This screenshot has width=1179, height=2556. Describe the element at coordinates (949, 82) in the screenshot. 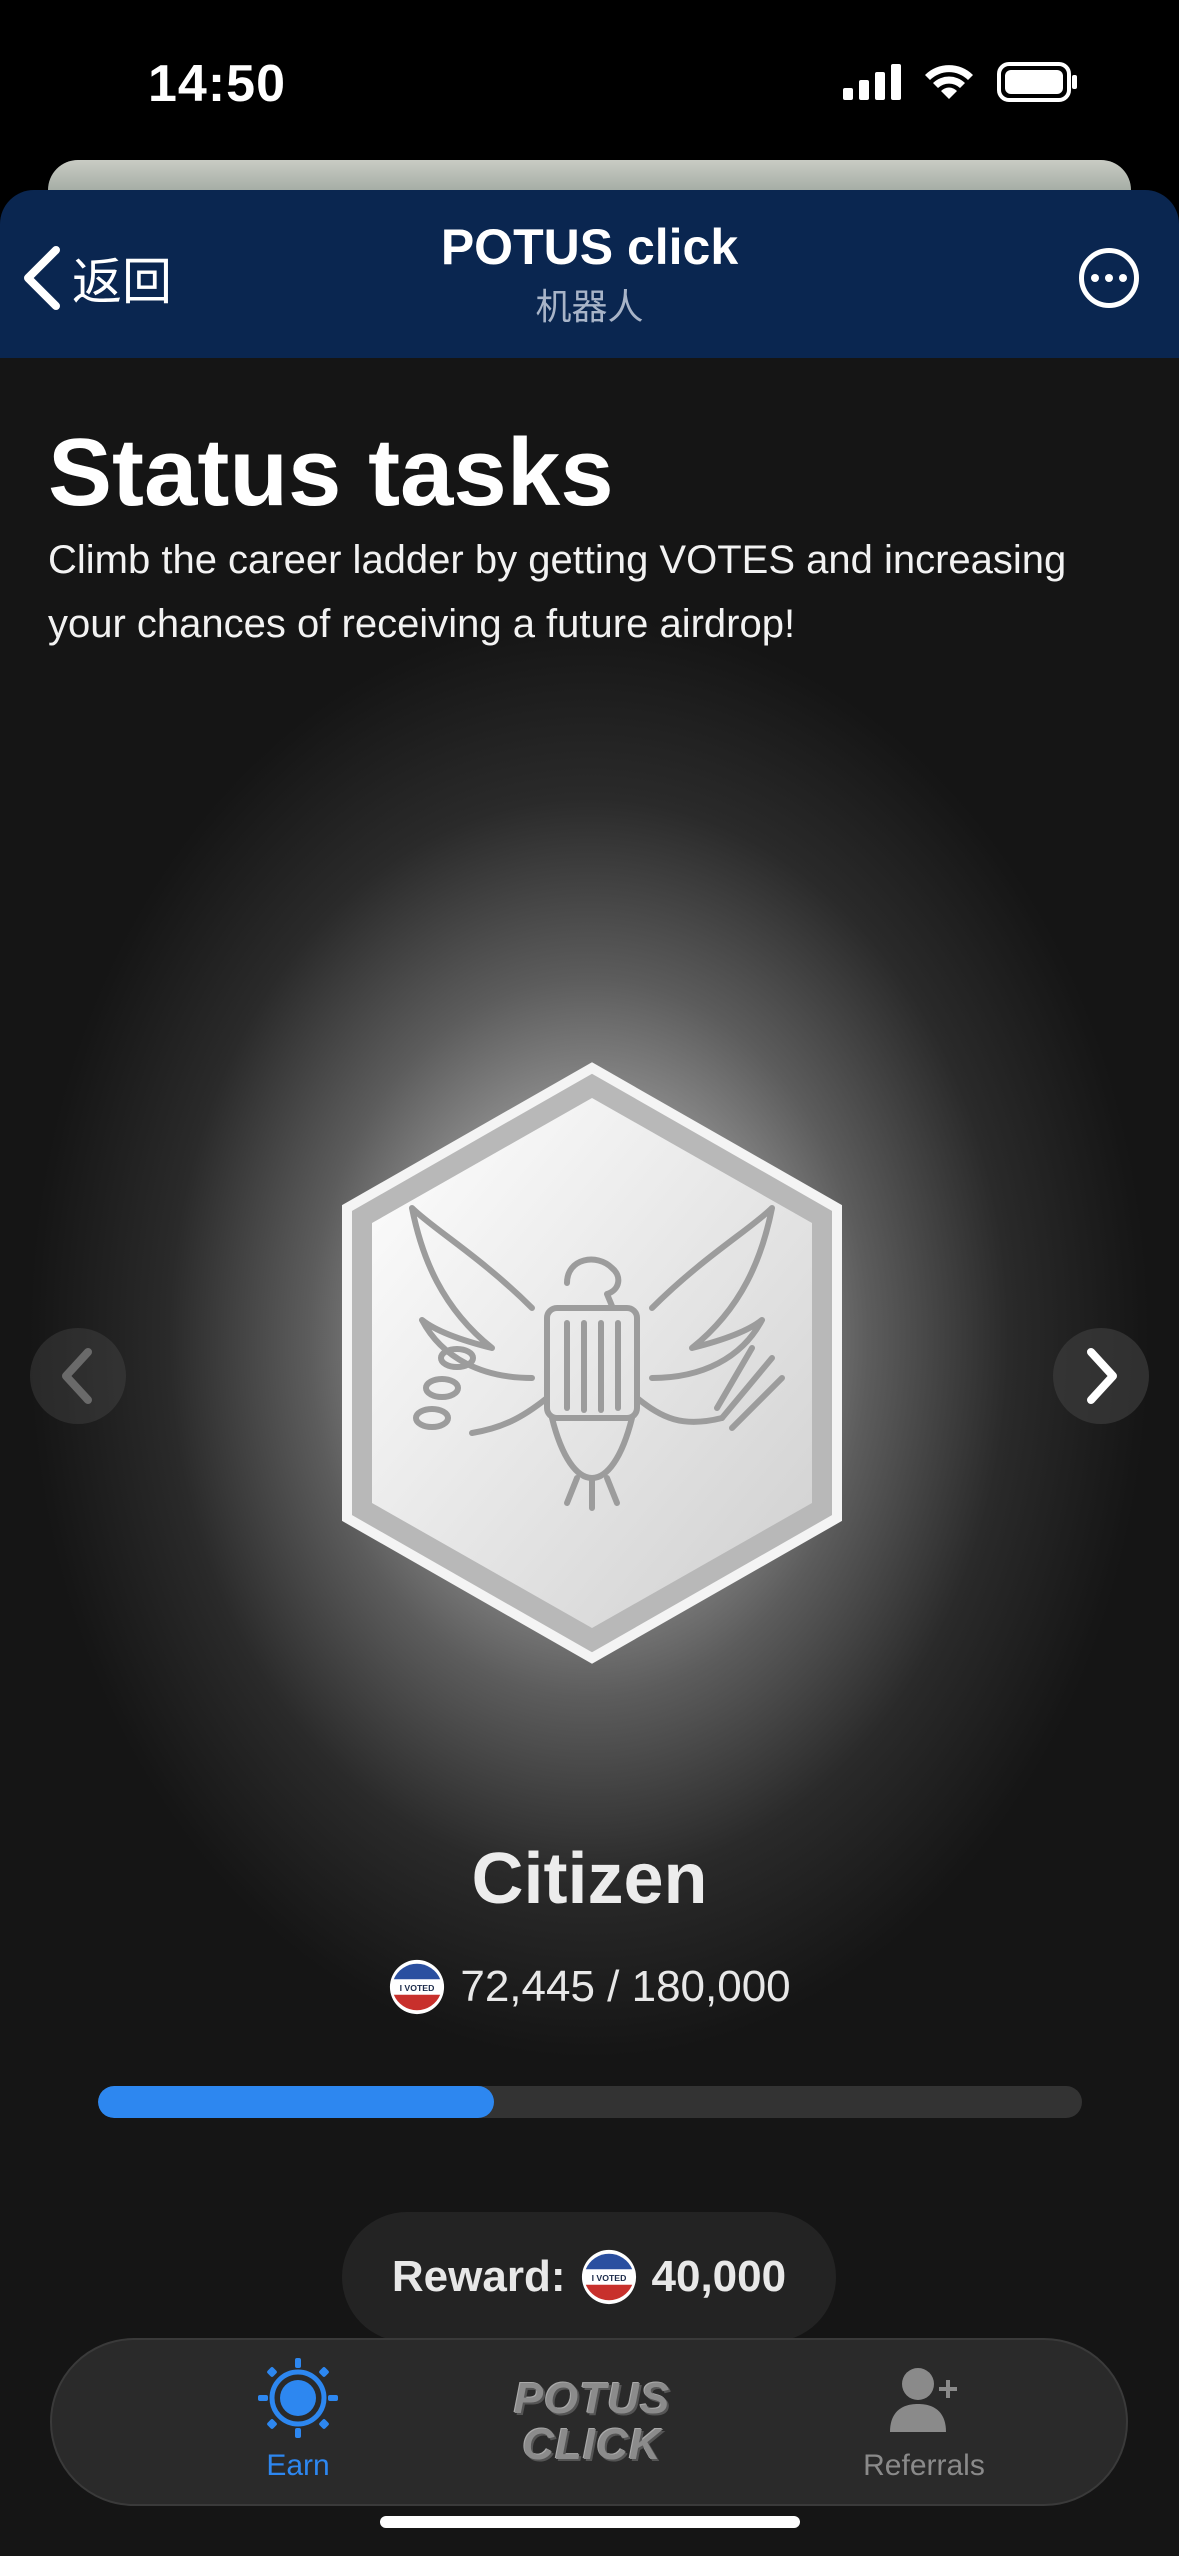

I see `wifi-icon` at that location.